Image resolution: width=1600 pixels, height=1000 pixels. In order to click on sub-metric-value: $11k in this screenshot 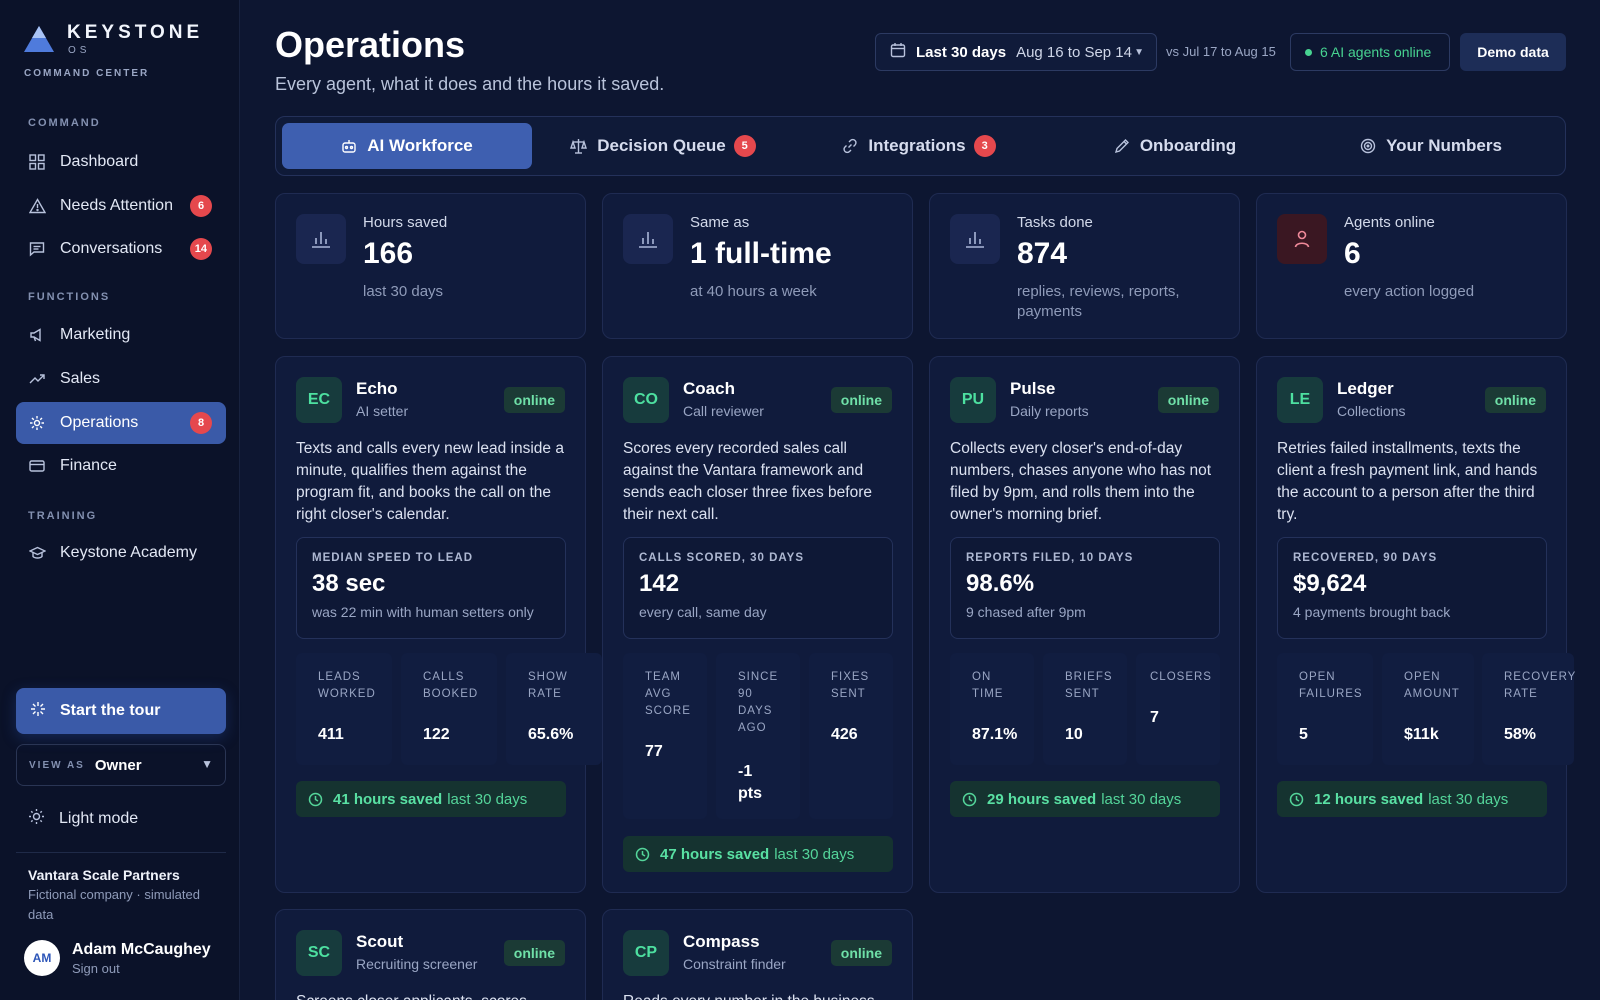, I will do `click(1421, 734)`.